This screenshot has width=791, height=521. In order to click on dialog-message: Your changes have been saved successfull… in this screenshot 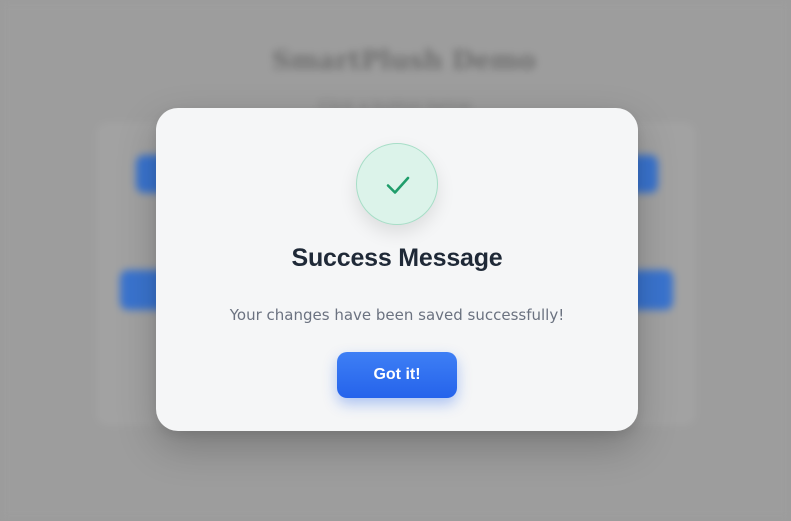, I will do `click(397, 315)`.